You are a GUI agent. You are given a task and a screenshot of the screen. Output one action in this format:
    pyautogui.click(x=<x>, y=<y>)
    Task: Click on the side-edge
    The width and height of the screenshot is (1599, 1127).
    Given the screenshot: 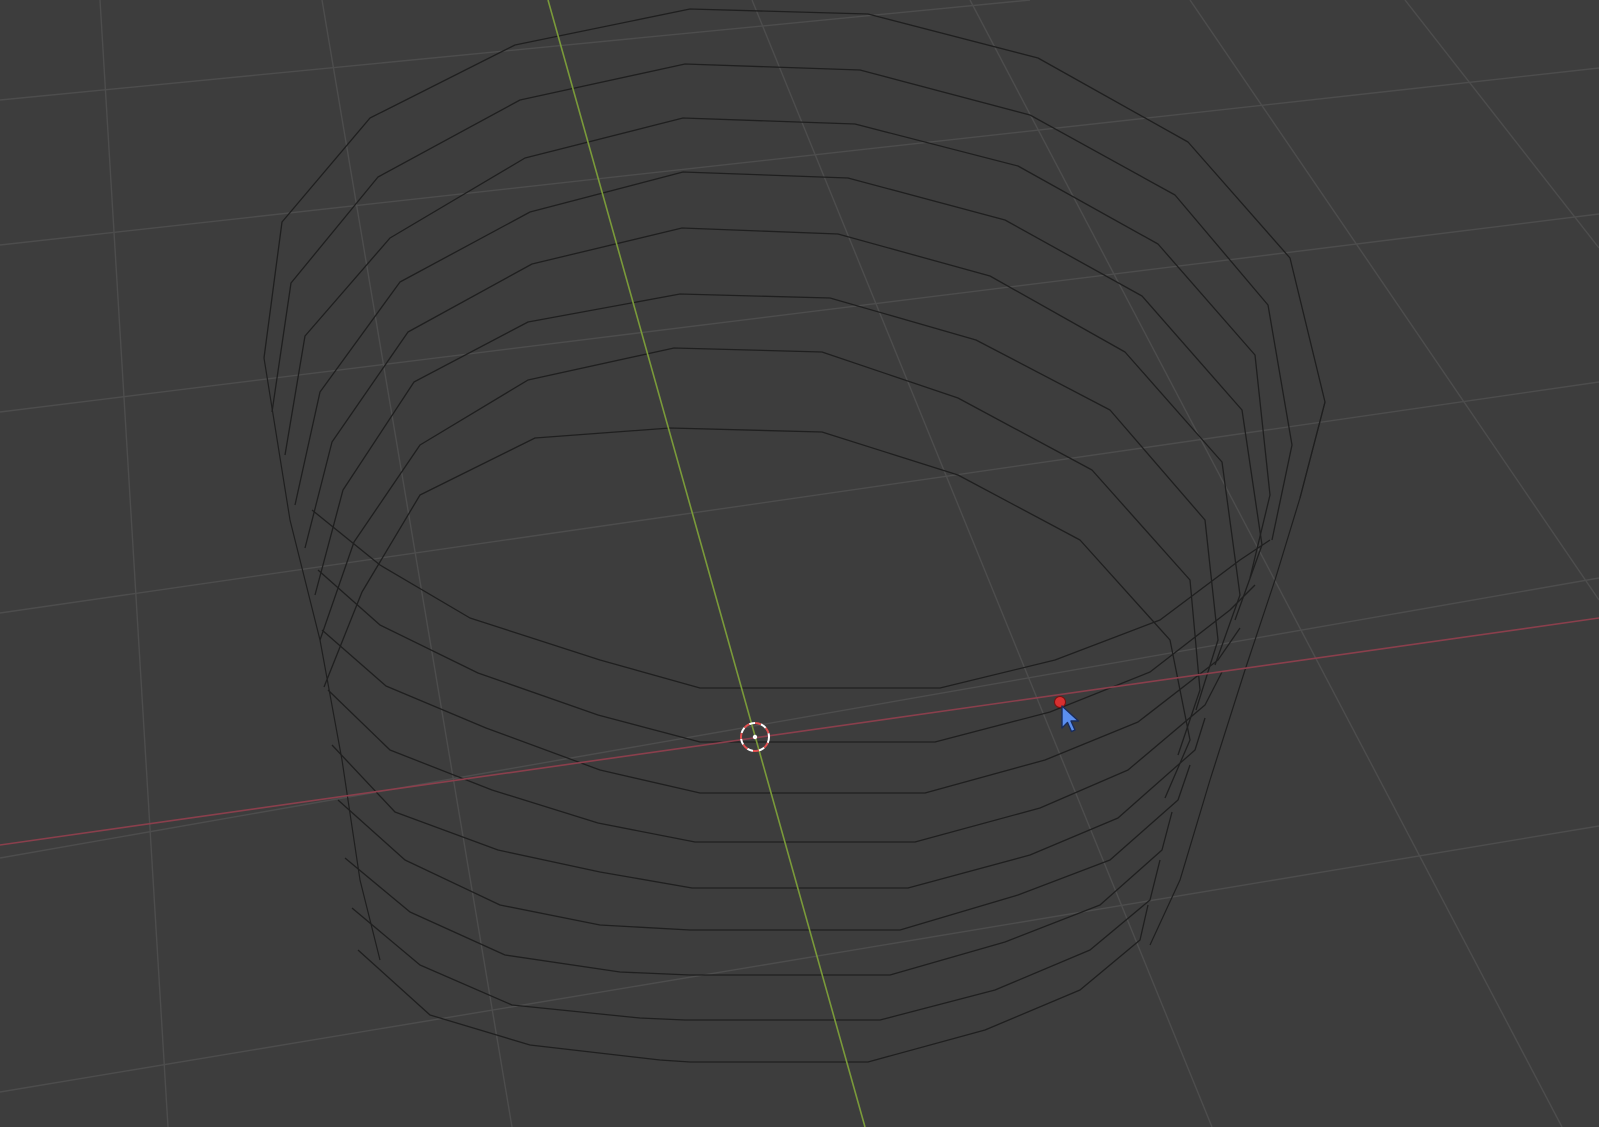 What is the action you would take?
    pyautogui.click(x=322, y=659)
    